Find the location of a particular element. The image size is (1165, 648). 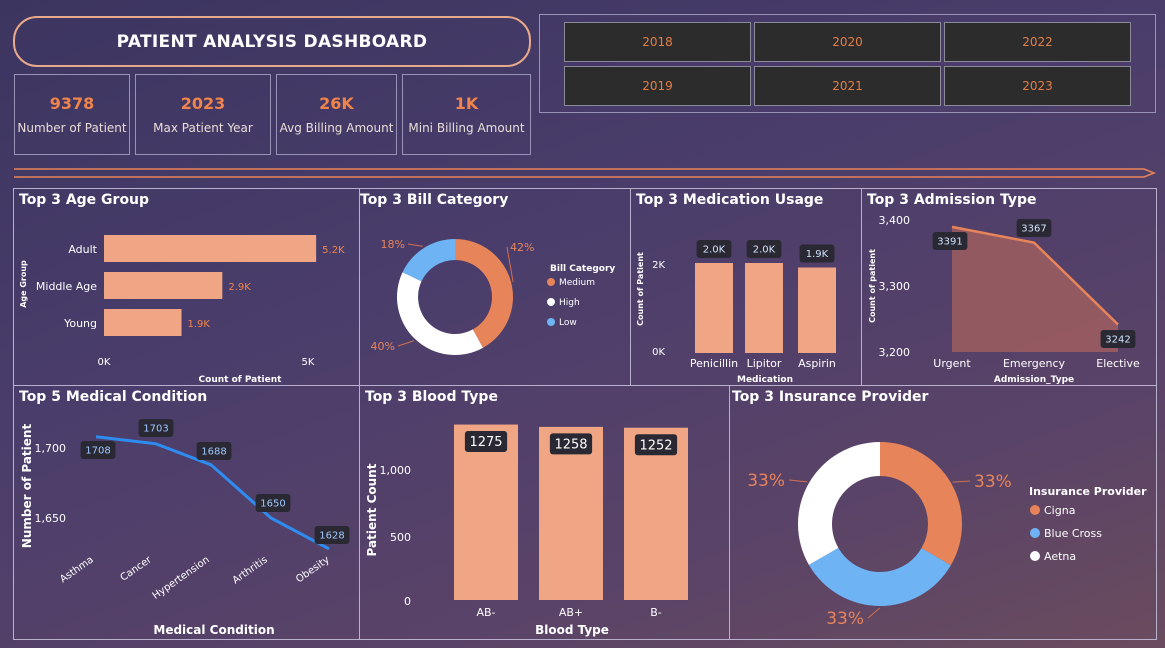

ins-legend-title: Insurance Provider is located at coordinates (1088, 491).